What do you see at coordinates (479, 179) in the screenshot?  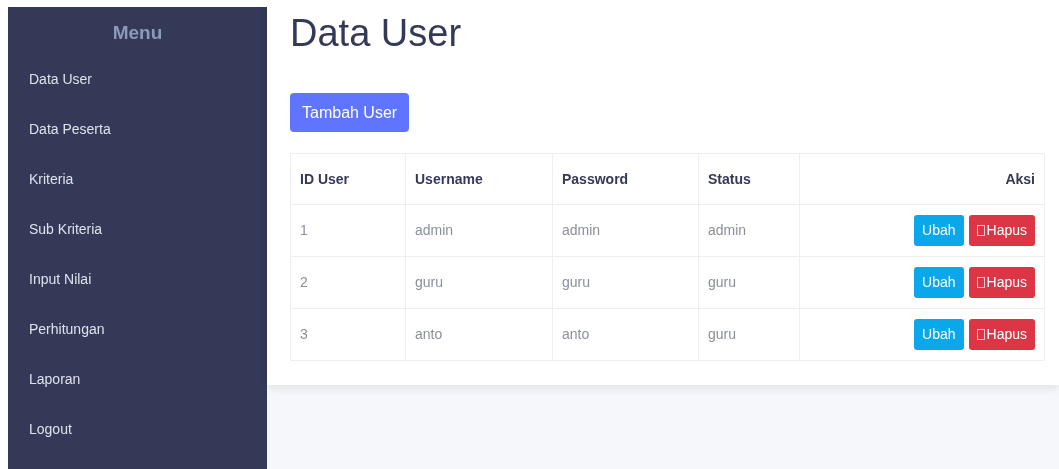 I see `column-header: Username` at bounding box center [479, 179].